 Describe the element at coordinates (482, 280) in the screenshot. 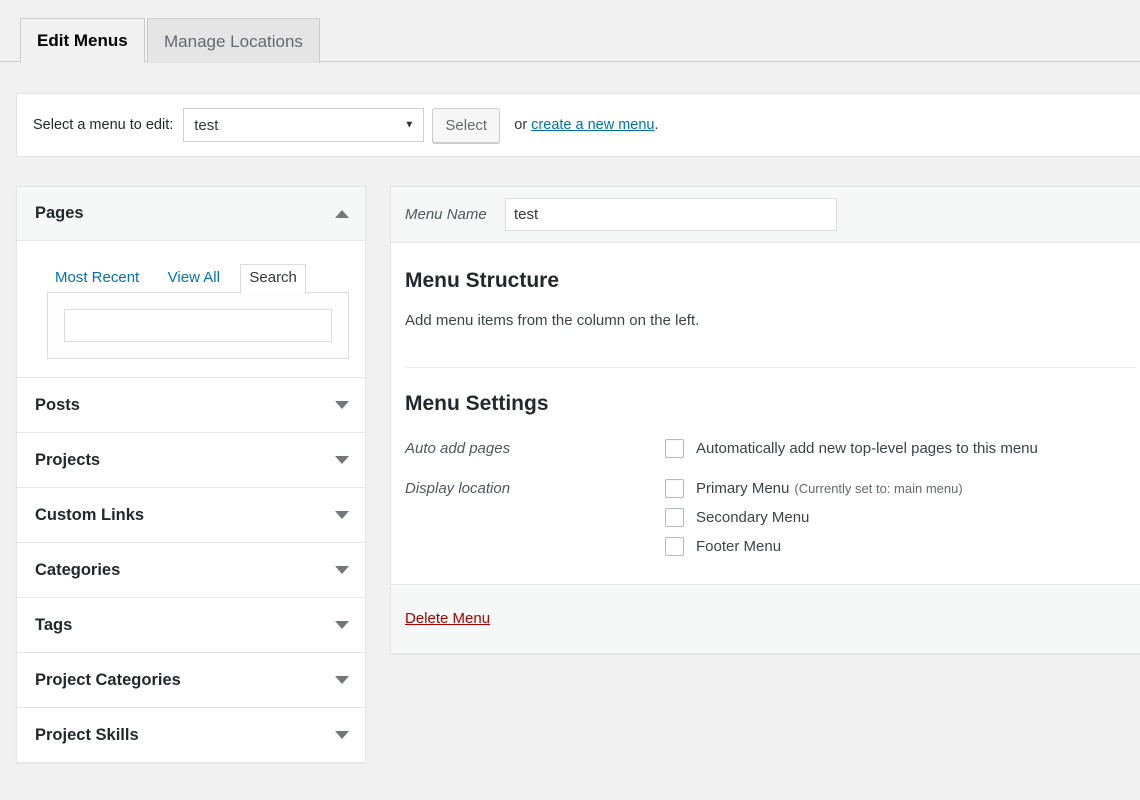

I see `menu-structure-heading: Menu Structure` at that location.